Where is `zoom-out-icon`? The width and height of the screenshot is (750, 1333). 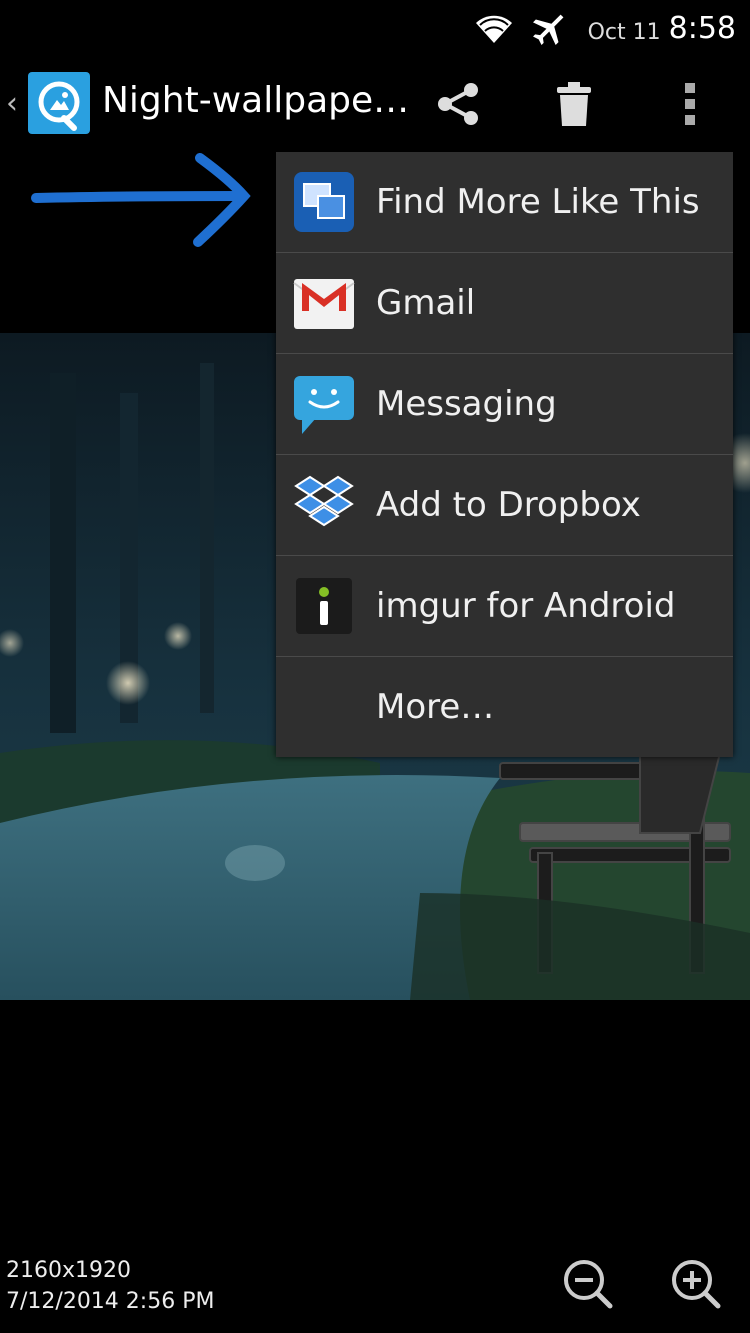
zoom-out-icon is located at coordinates (588, 1284).